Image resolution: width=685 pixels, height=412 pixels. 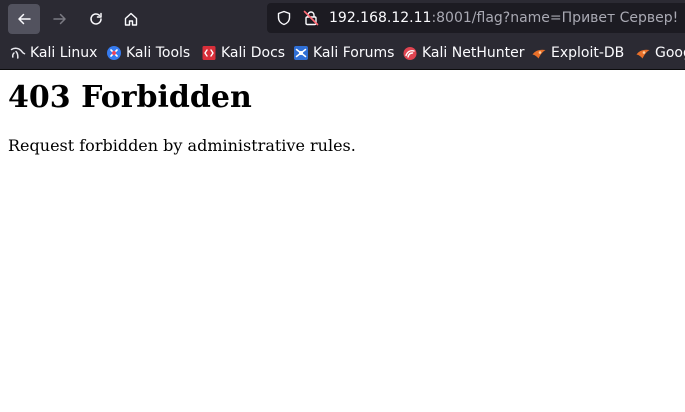 I want to click on home-icon, so click(x=131, y=19).